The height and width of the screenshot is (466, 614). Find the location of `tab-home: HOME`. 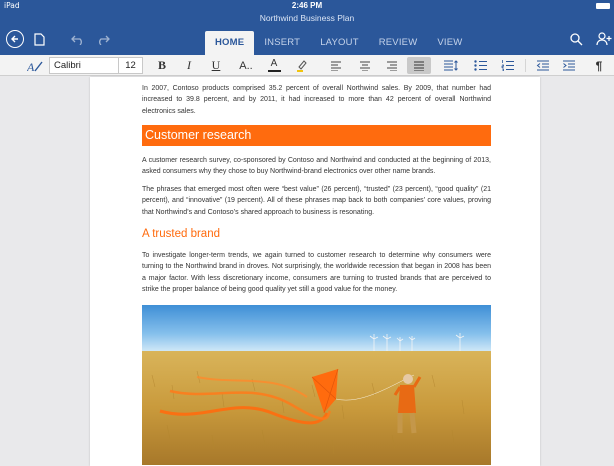

tab-home: HOME is located at coordinates (230, 43).